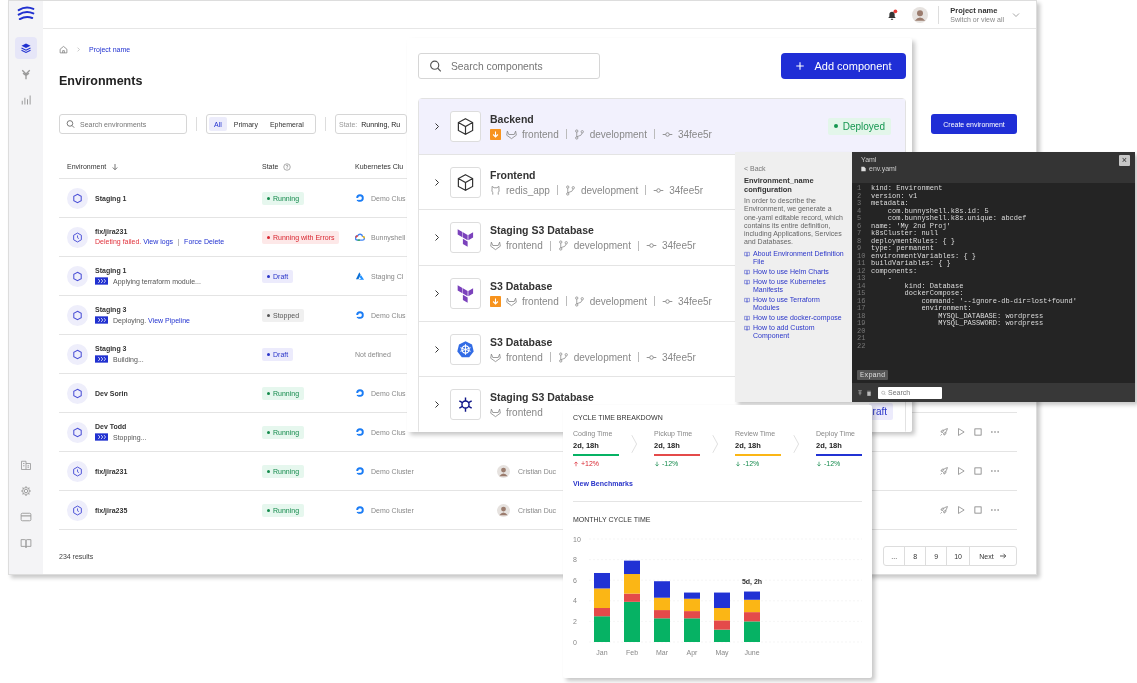 Image resolution: width=1137 pixels, height=683 pixels. I want to click on card-icon, so click(26, 517).